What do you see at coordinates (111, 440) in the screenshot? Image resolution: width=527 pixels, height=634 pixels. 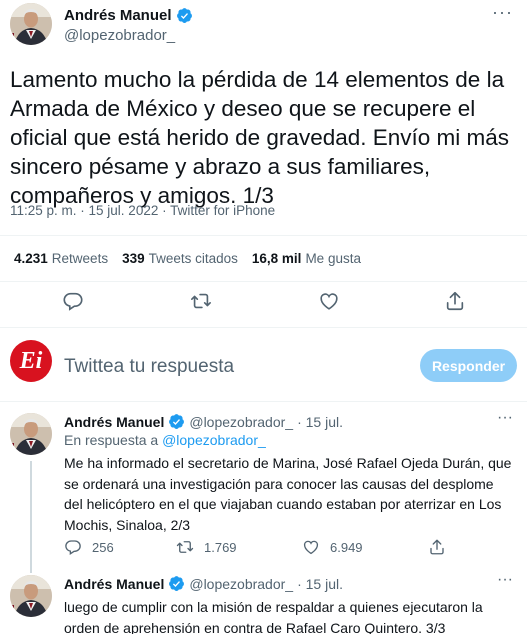 I see `in-reply-prefix: En respuesta a` at bounding box center [111, 440].